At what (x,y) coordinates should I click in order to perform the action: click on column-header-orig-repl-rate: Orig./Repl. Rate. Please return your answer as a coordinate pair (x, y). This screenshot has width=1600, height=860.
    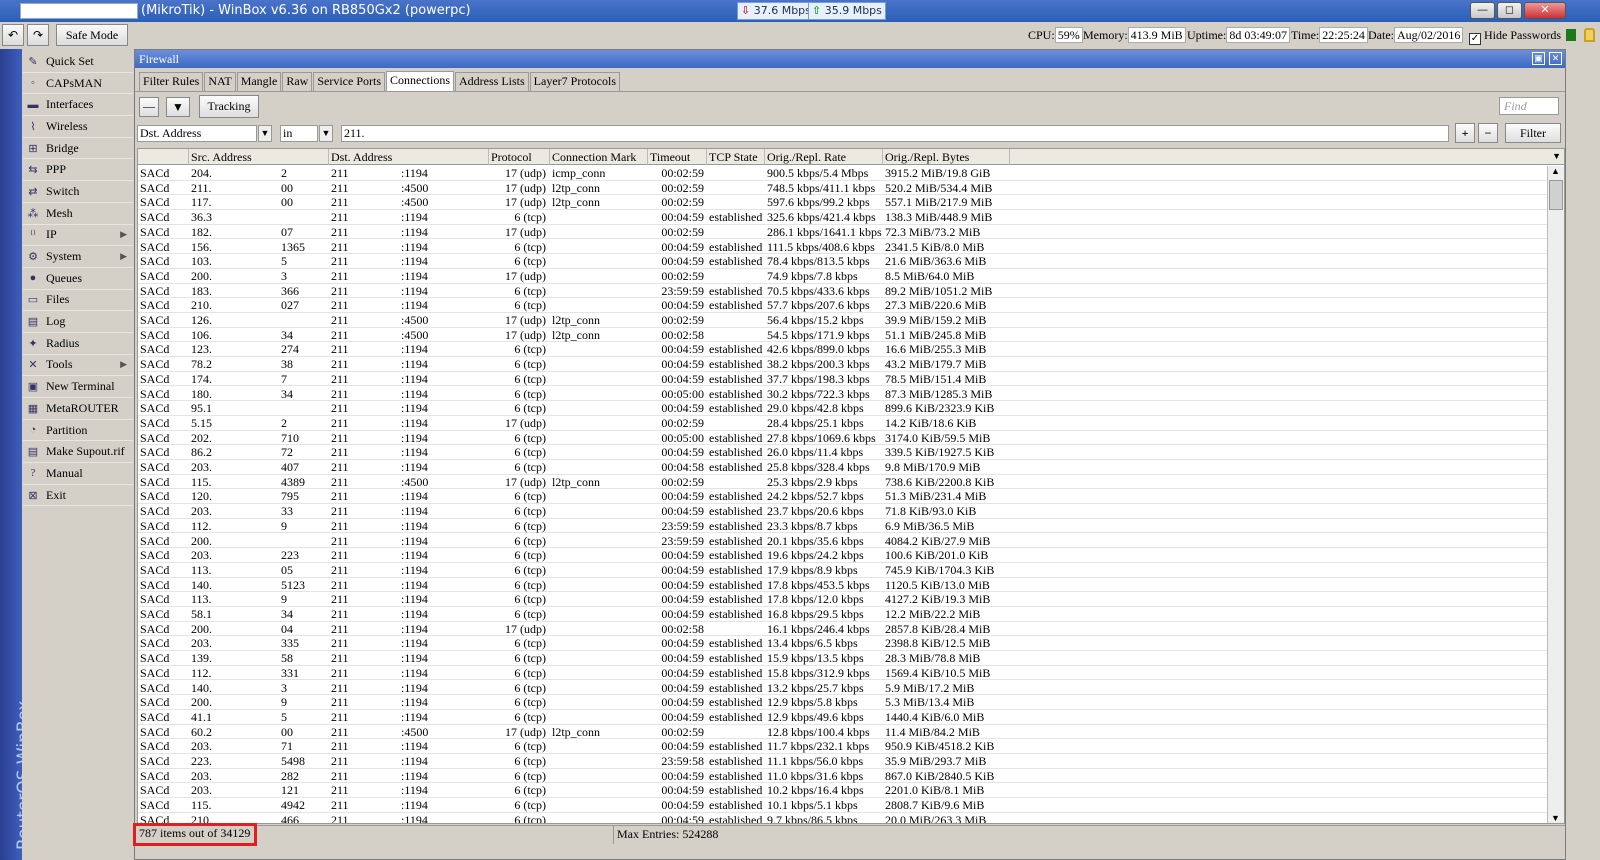
    Looking at the image, I should click on (824, 157).